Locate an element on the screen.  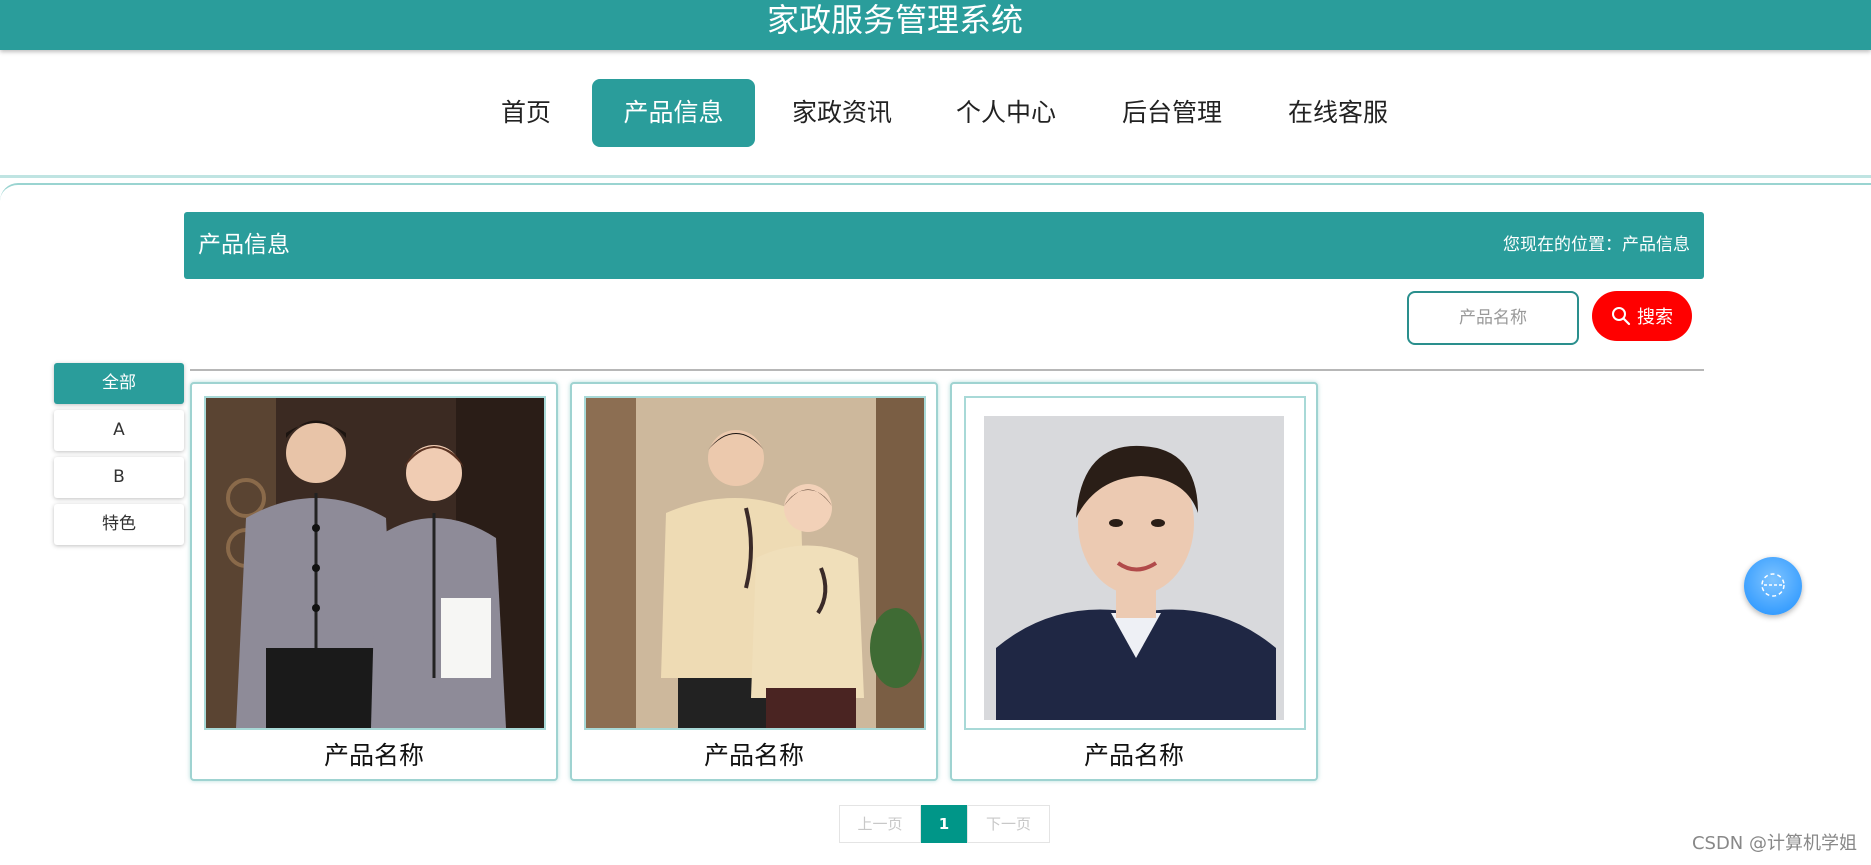
pagination-prev-button: 上一页 is located at coordinates (880, 824).